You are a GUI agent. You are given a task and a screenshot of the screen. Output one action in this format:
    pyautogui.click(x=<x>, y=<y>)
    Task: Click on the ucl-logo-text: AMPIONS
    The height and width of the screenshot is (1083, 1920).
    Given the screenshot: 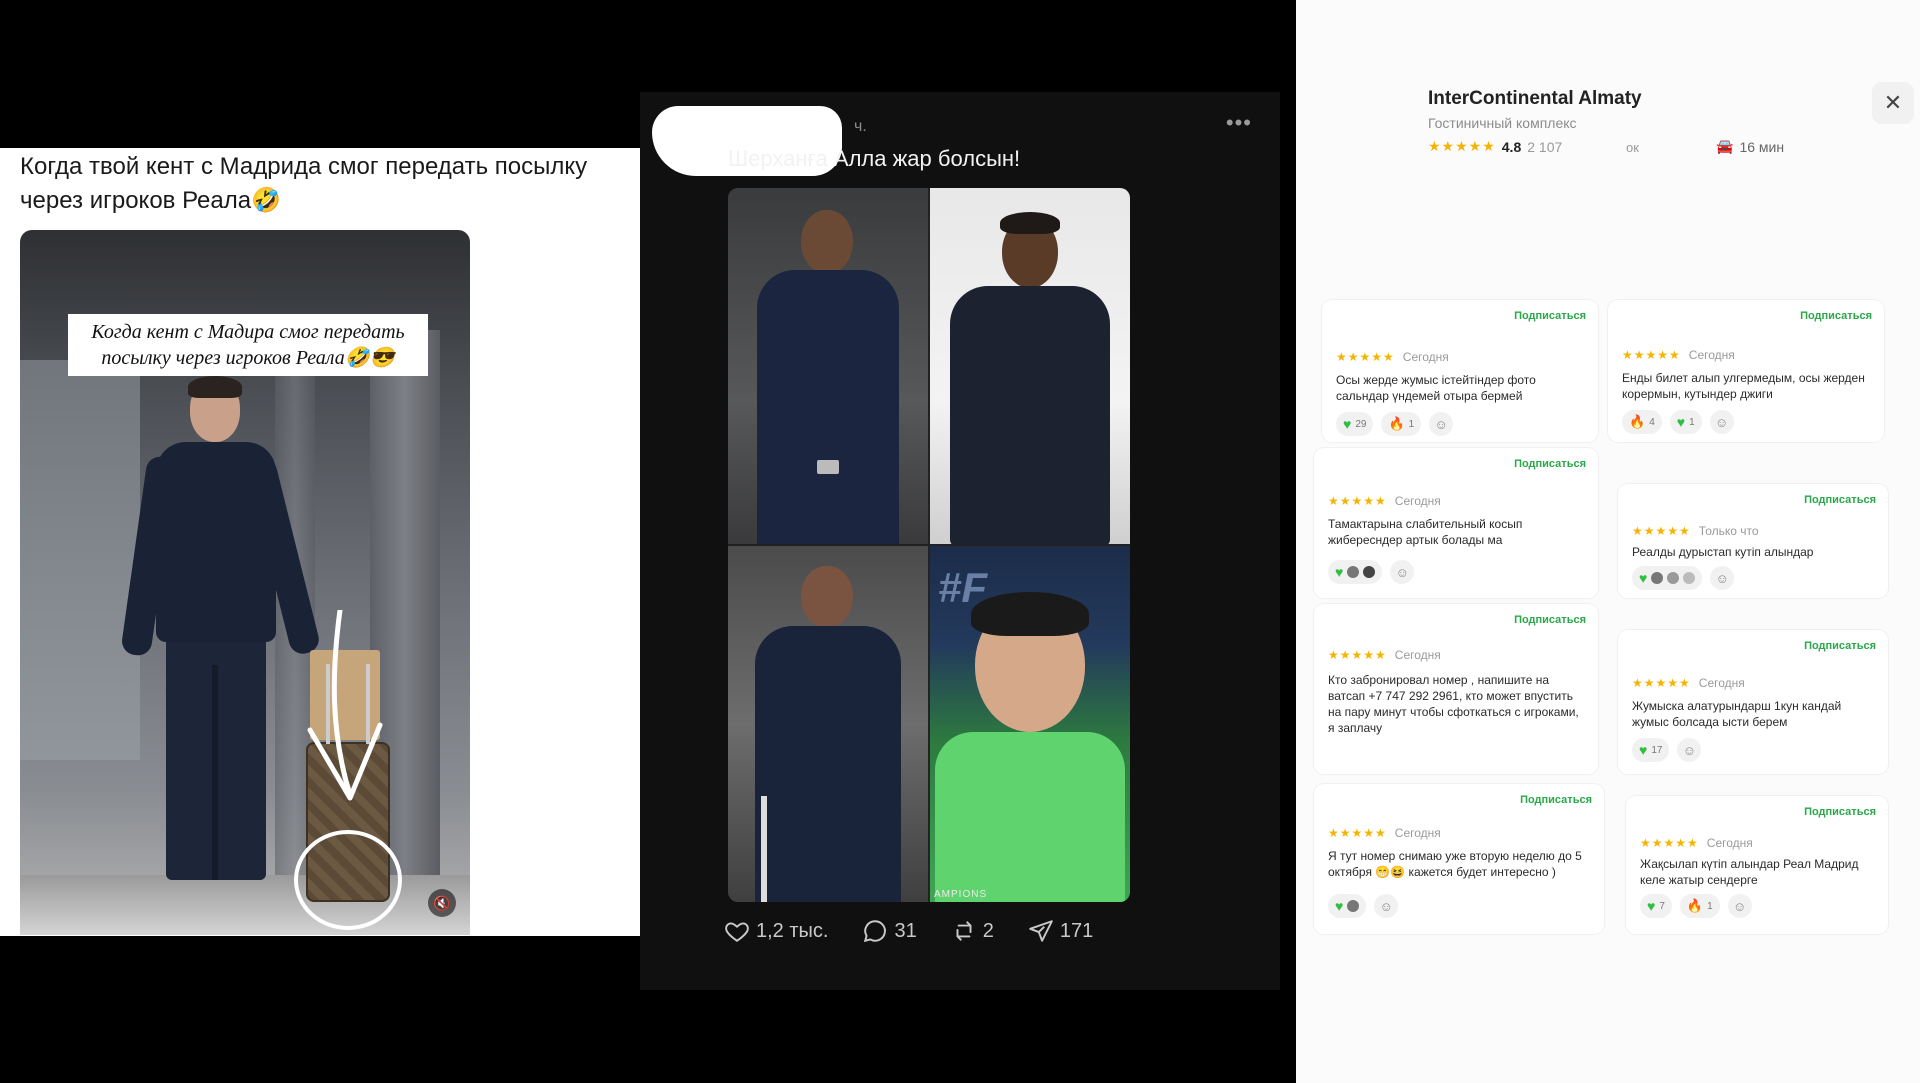 What is the action you would take?
    pyautogui.click(x=961, y=894)
    